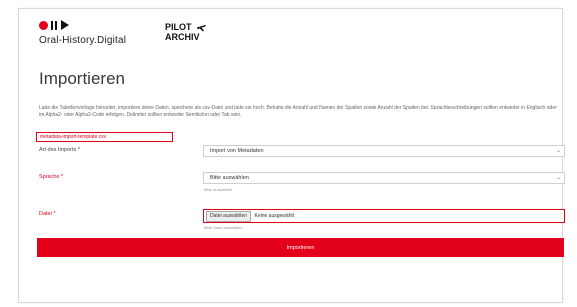 This screenshot has width=577, height=307. Describe the element at coordinates (43, 25) in the screenshot. I see `record-icon` at that location.